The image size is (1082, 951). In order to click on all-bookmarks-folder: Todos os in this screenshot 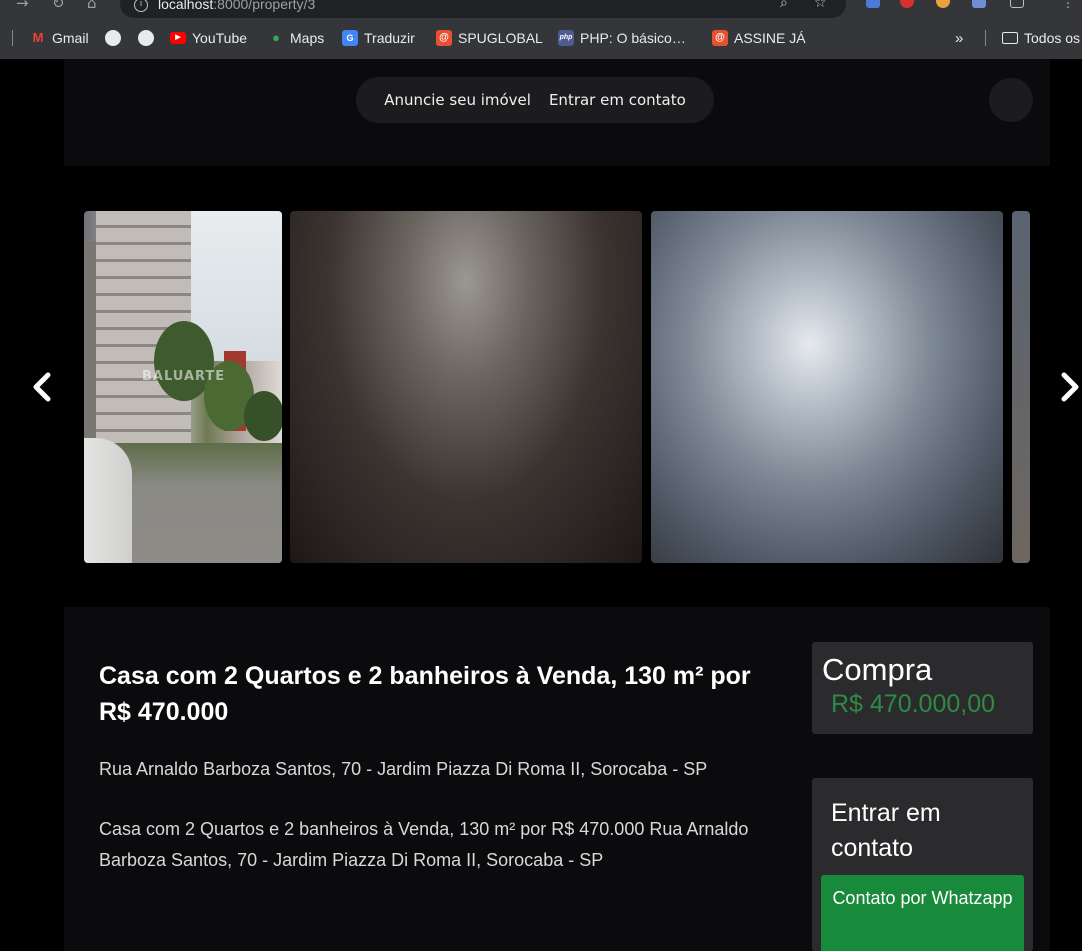, I will do `click(1041, 38)`.